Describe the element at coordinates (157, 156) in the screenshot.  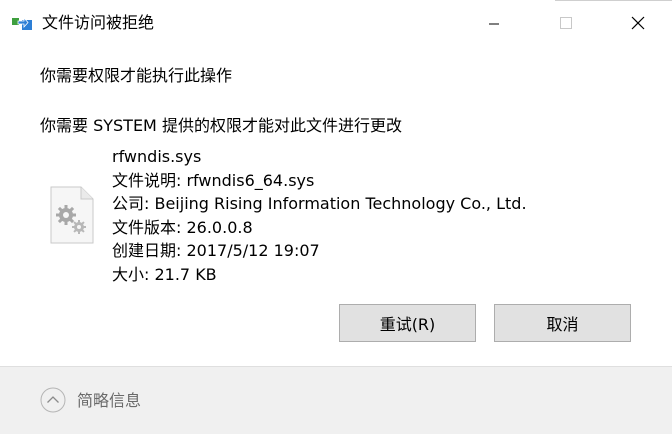
I see `file-name: rfwndis.sys` at that location.